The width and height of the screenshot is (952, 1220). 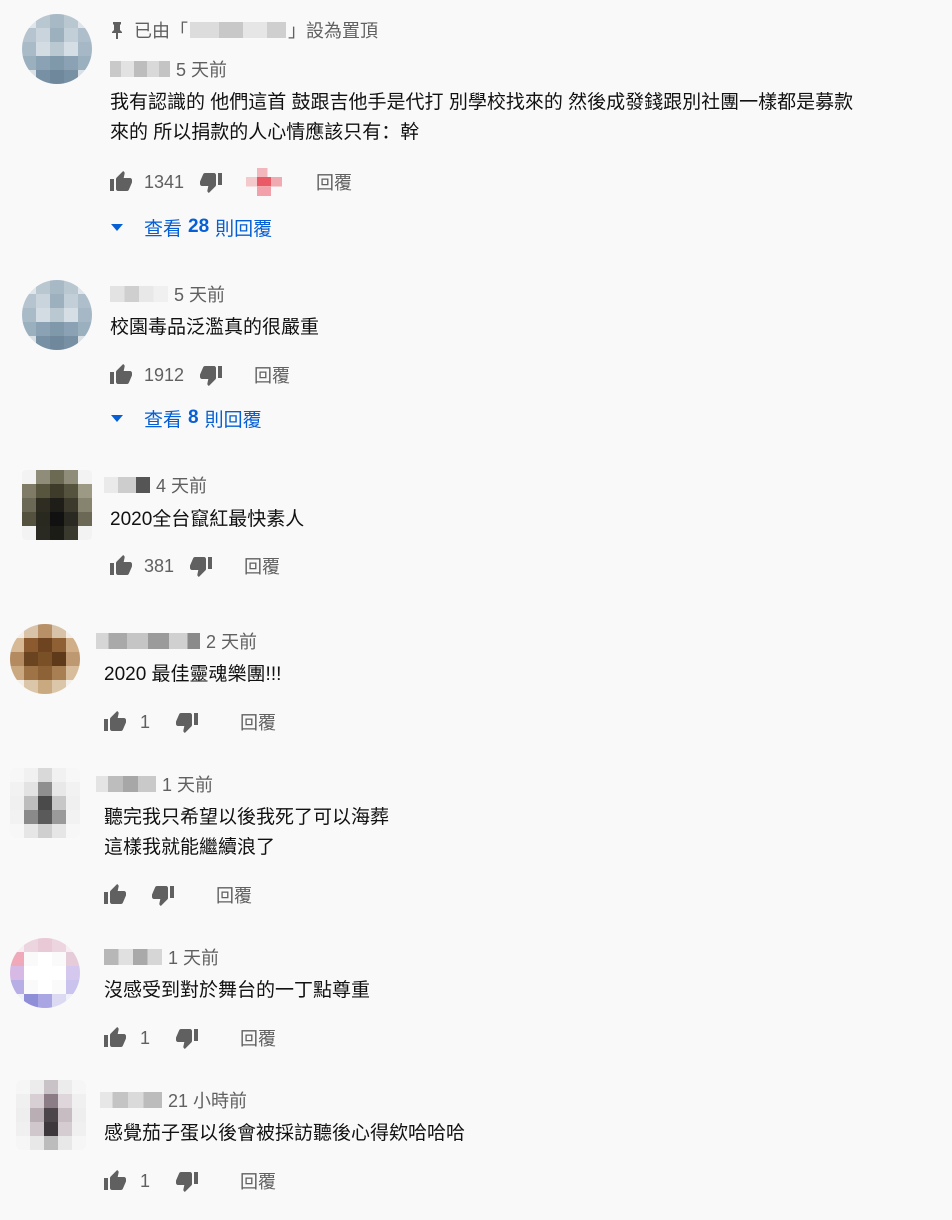 What do you see at coordinates (284, 1134) in the screenshot?
I see `comment-text: 感覺茄子蛋以後會被採訪聽後心得欸哈哈哈` at bounding box center [284, 1134].